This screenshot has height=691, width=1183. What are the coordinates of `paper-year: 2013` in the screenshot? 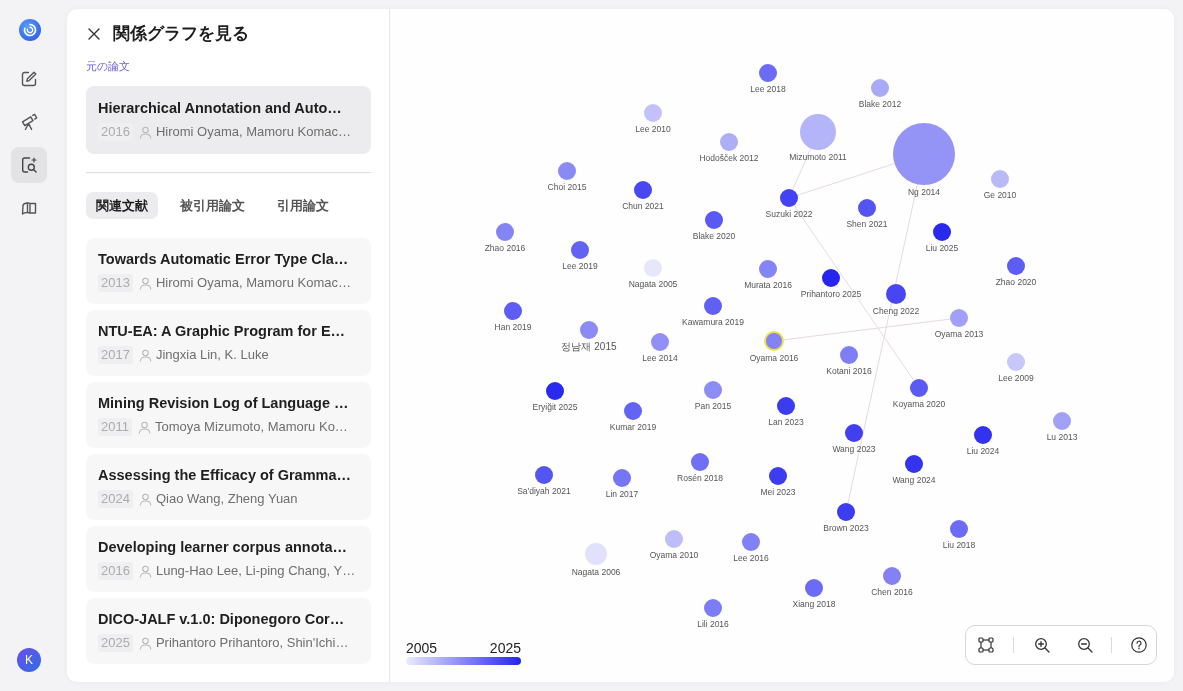 It's located at (115, 283).